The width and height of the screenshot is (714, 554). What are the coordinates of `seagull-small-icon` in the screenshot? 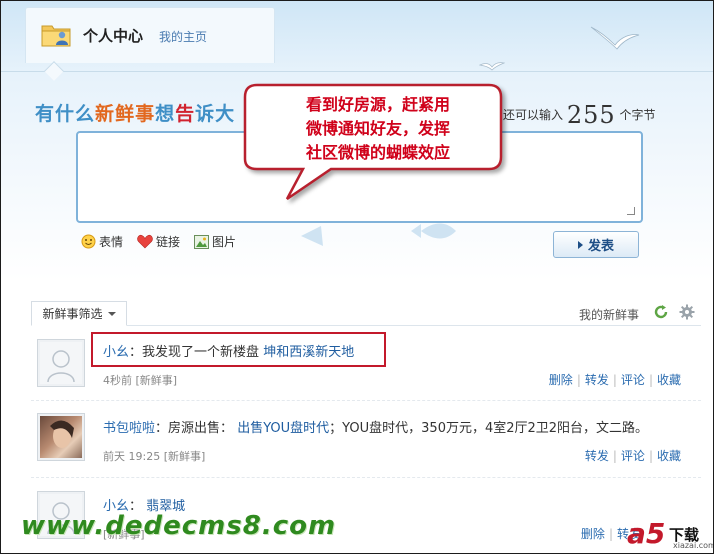 It's located at (492, 66).